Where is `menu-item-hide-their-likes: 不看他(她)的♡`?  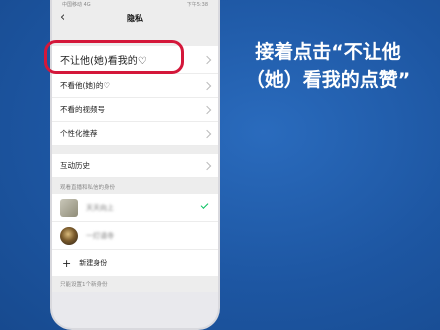
menu-item-hide-their-likes: 不看他(她)的♡ is located at coordinates (135, 86).